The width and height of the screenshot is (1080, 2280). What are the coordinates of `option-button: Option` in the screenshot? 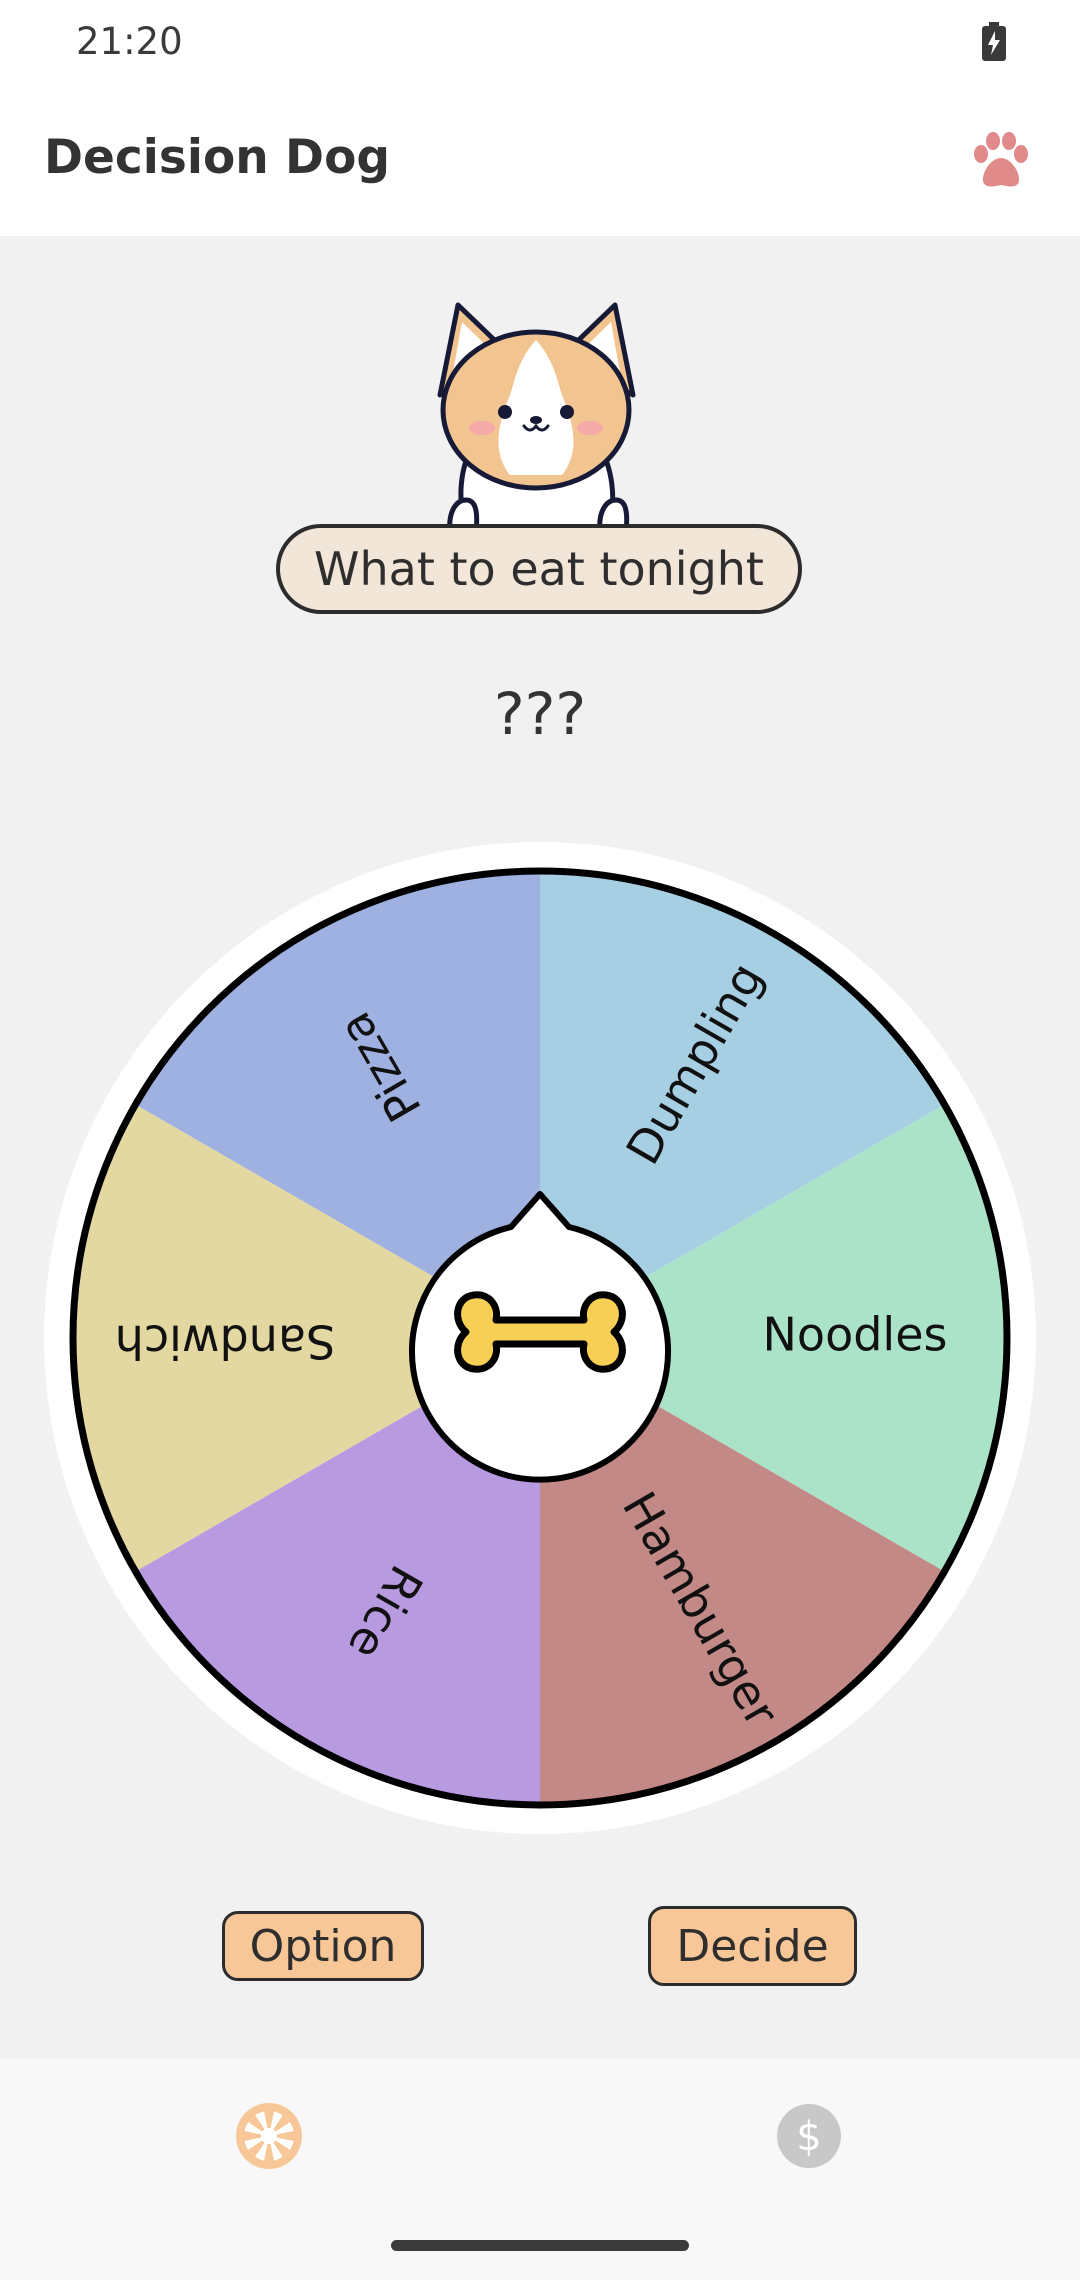 It's located at (323, 1946).